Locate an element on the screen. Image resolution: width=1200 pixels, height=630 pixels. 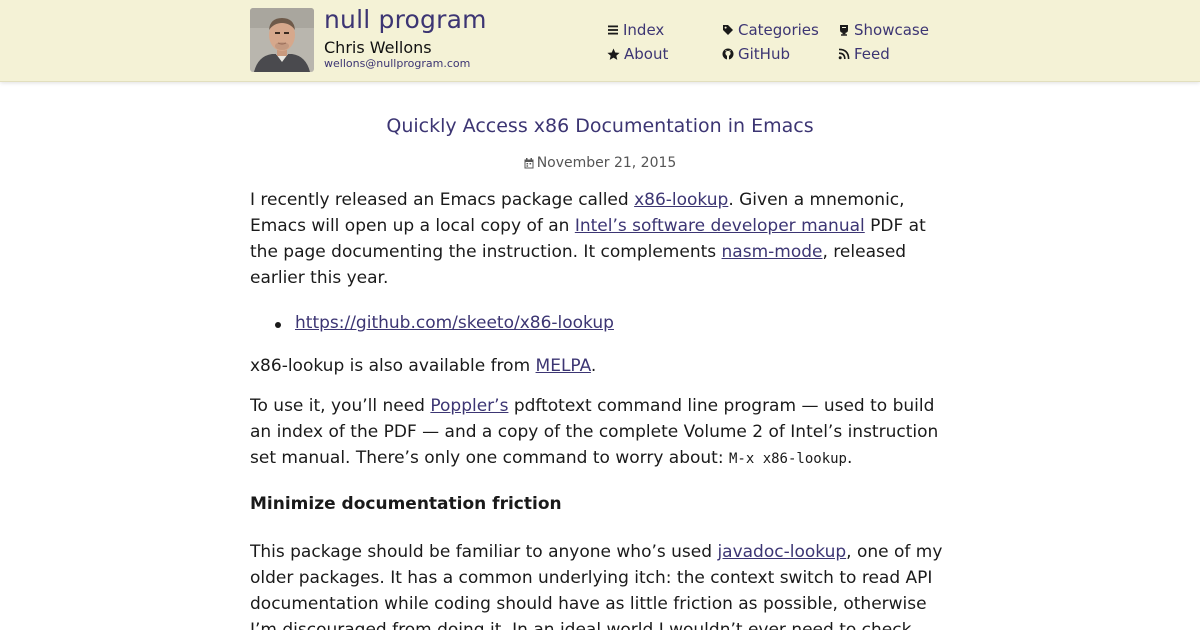
nav-showcase: Showcase is located at coordinates (883, 30).